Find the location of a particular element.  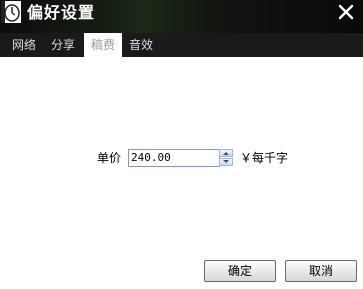

spin-down-arrow-icon is located at coordinates (226, 161).